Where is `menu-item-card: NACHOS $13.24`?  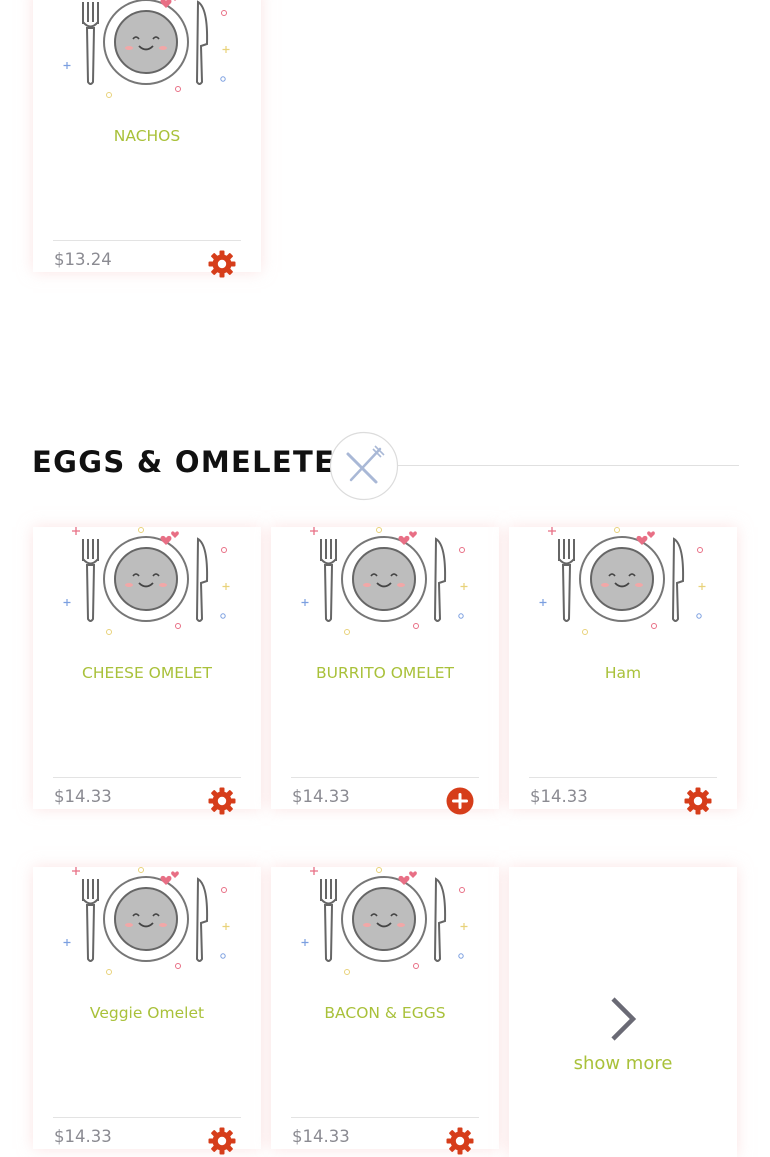 menu-item-card: NACHOS $13.24 is located at coordinates (147, 139).